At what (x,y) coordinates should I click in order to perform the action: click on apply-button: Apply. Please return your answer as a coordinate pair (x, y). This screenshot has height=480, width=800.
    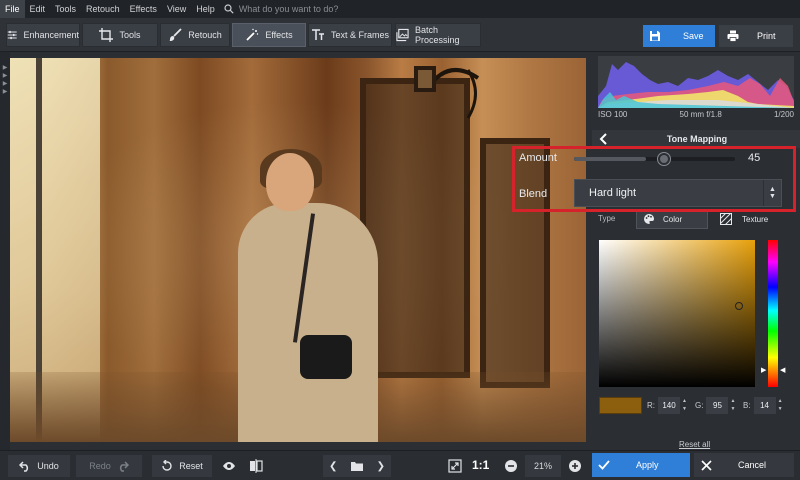
    Looking at the image, I should click on (641, 465).